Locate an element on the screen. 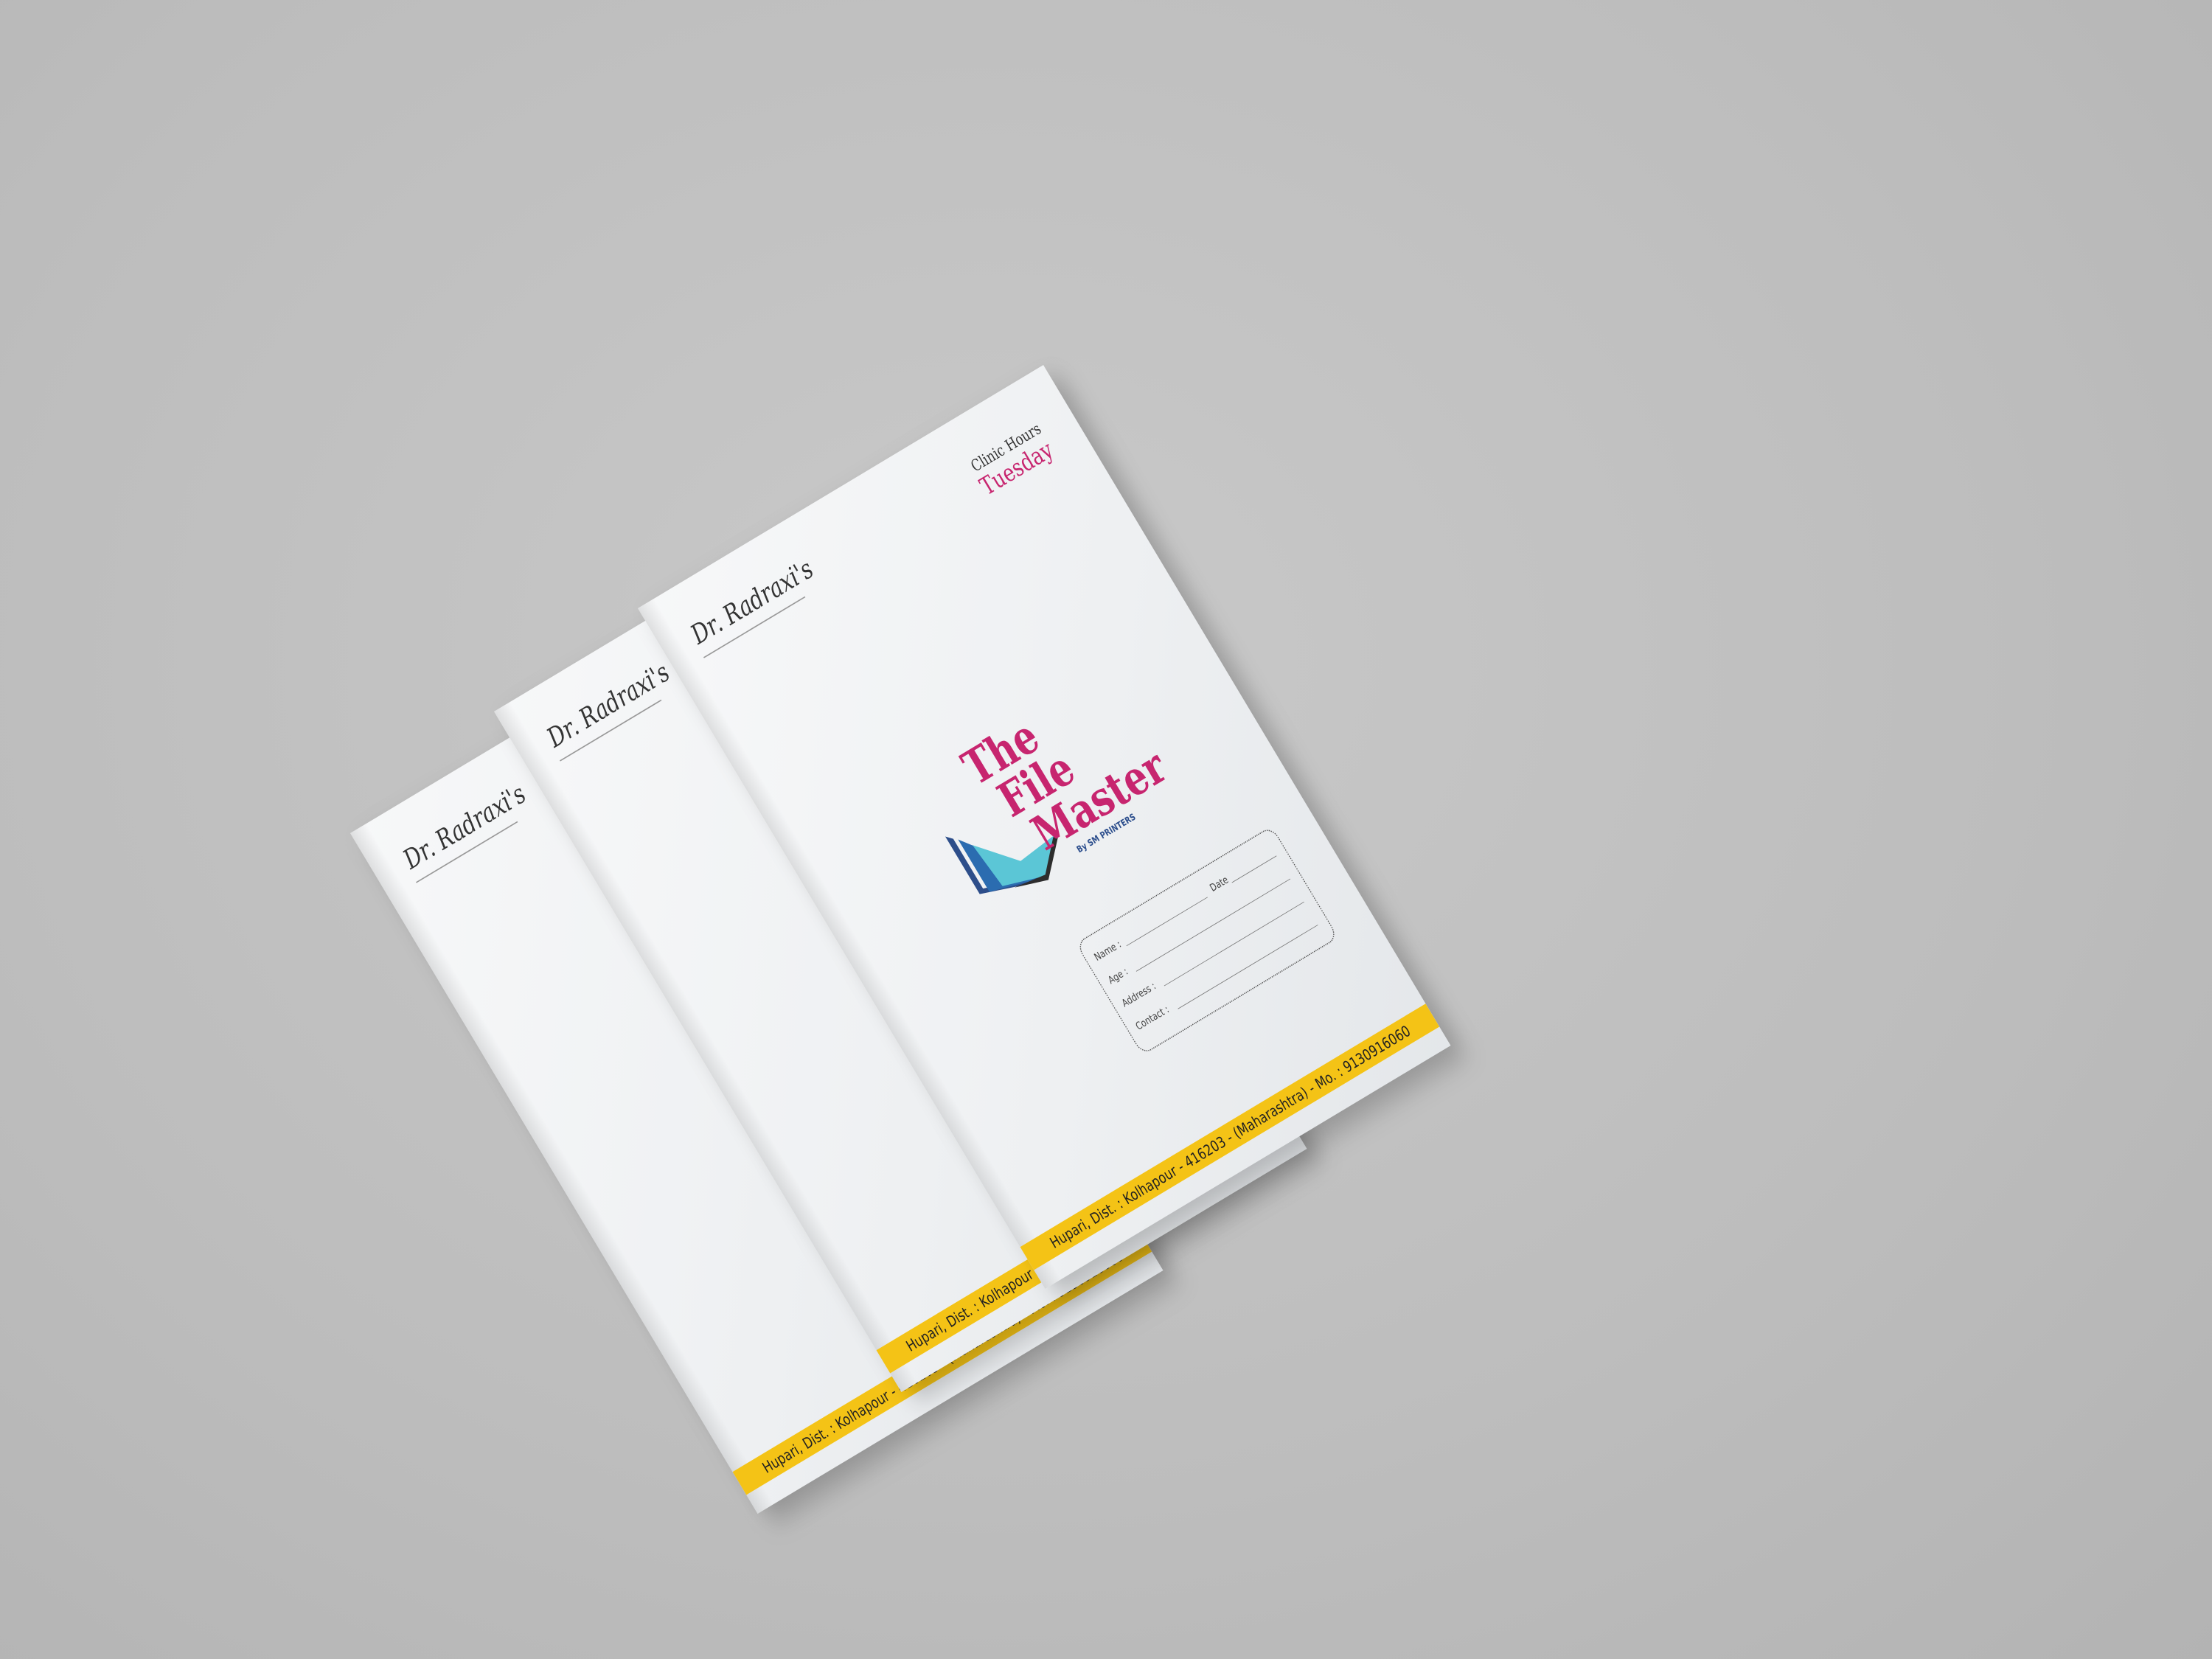 The width and height of the screenshot is (2212, 1659). age-label: Age : is located at coordinates (1118, 976).